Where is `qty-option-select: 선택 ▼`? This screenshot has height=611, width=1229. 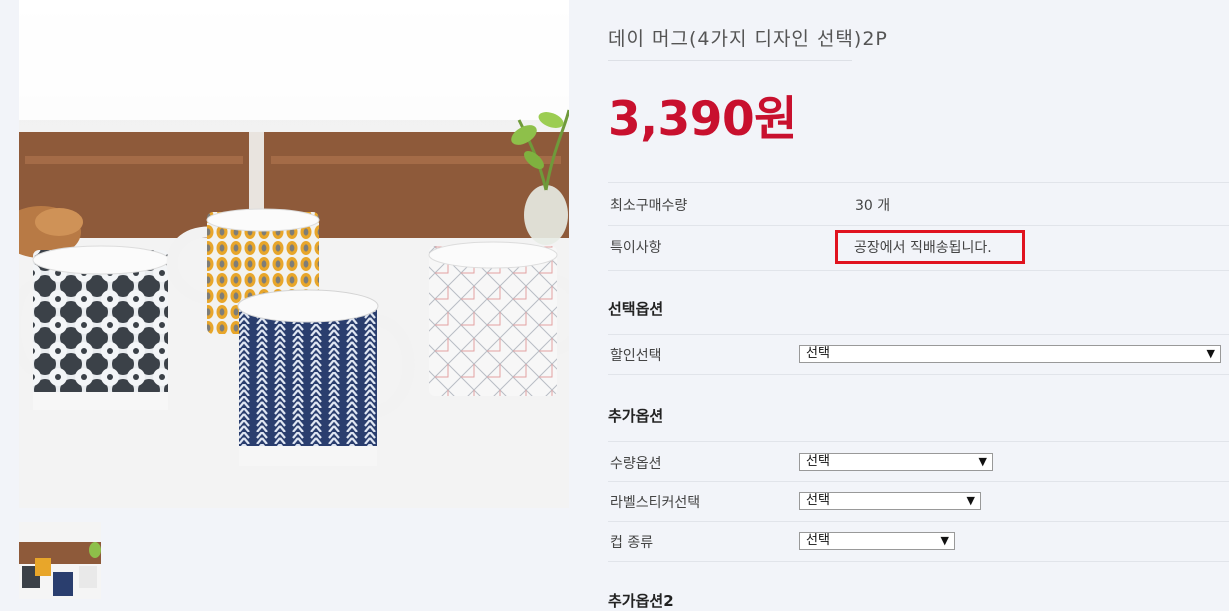 qty-option-select: 선택 ▼ is located at coordinates (896, 462).